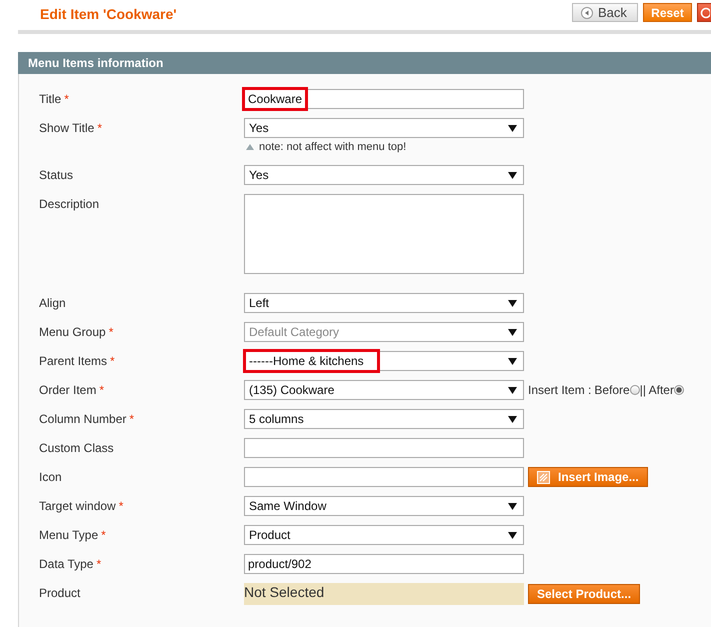 The width and height of the screenshot is (711, 627). Describe the element at coordinates (269, 535) in the screenshot. I see `dropdown-value: Product` at that location.